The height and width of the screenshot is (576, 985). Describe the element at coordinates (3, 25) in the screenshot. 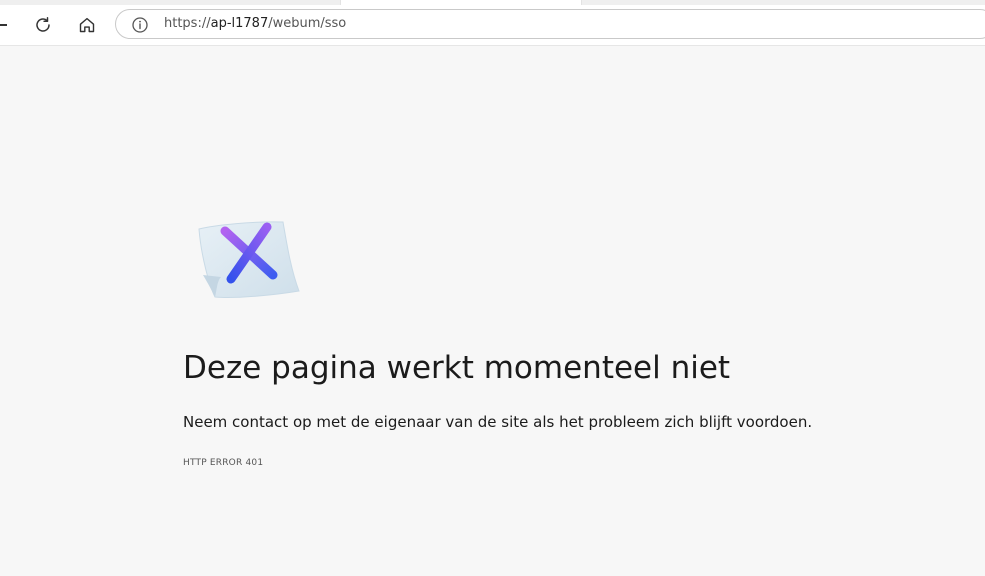

I see `back-icon` at that location.